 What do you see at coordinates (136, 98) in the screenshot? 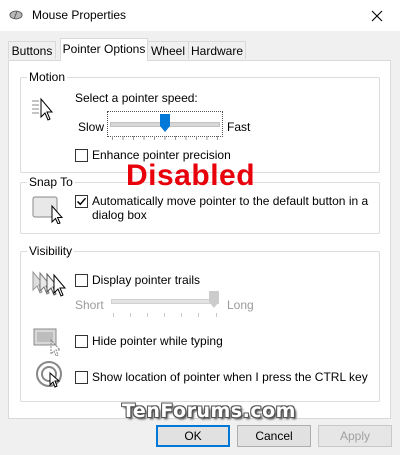
I see `speed-label: Select a pointer speed:` at bounding box center [136, 98].